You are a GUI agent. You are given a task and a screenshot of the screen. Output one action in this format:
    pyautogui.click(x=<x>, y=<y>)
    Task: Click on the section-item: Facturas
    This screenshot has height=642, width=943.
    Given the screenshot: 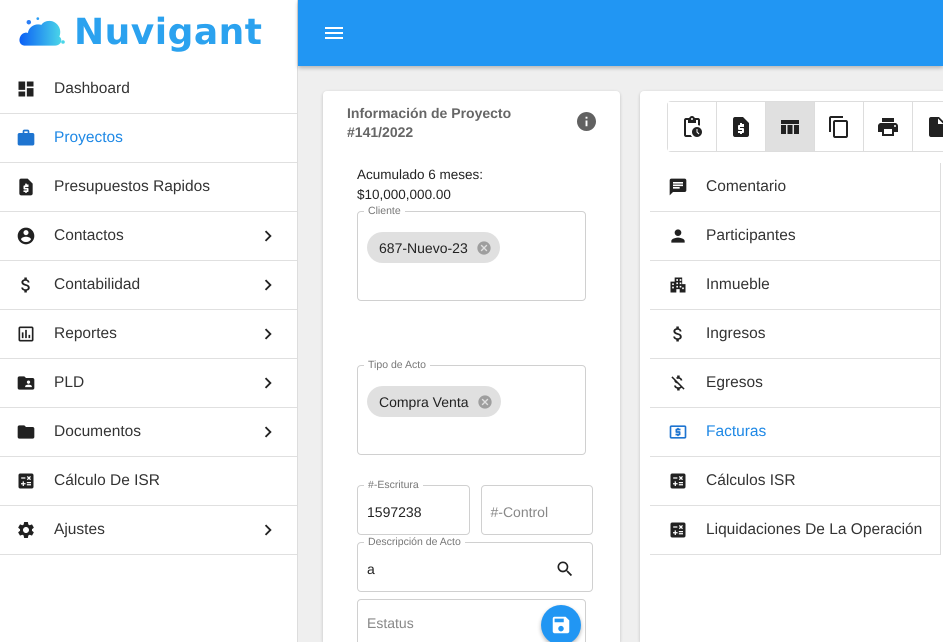 What is the action you would take?
    pyautogui.click(x=795, y=432)
    